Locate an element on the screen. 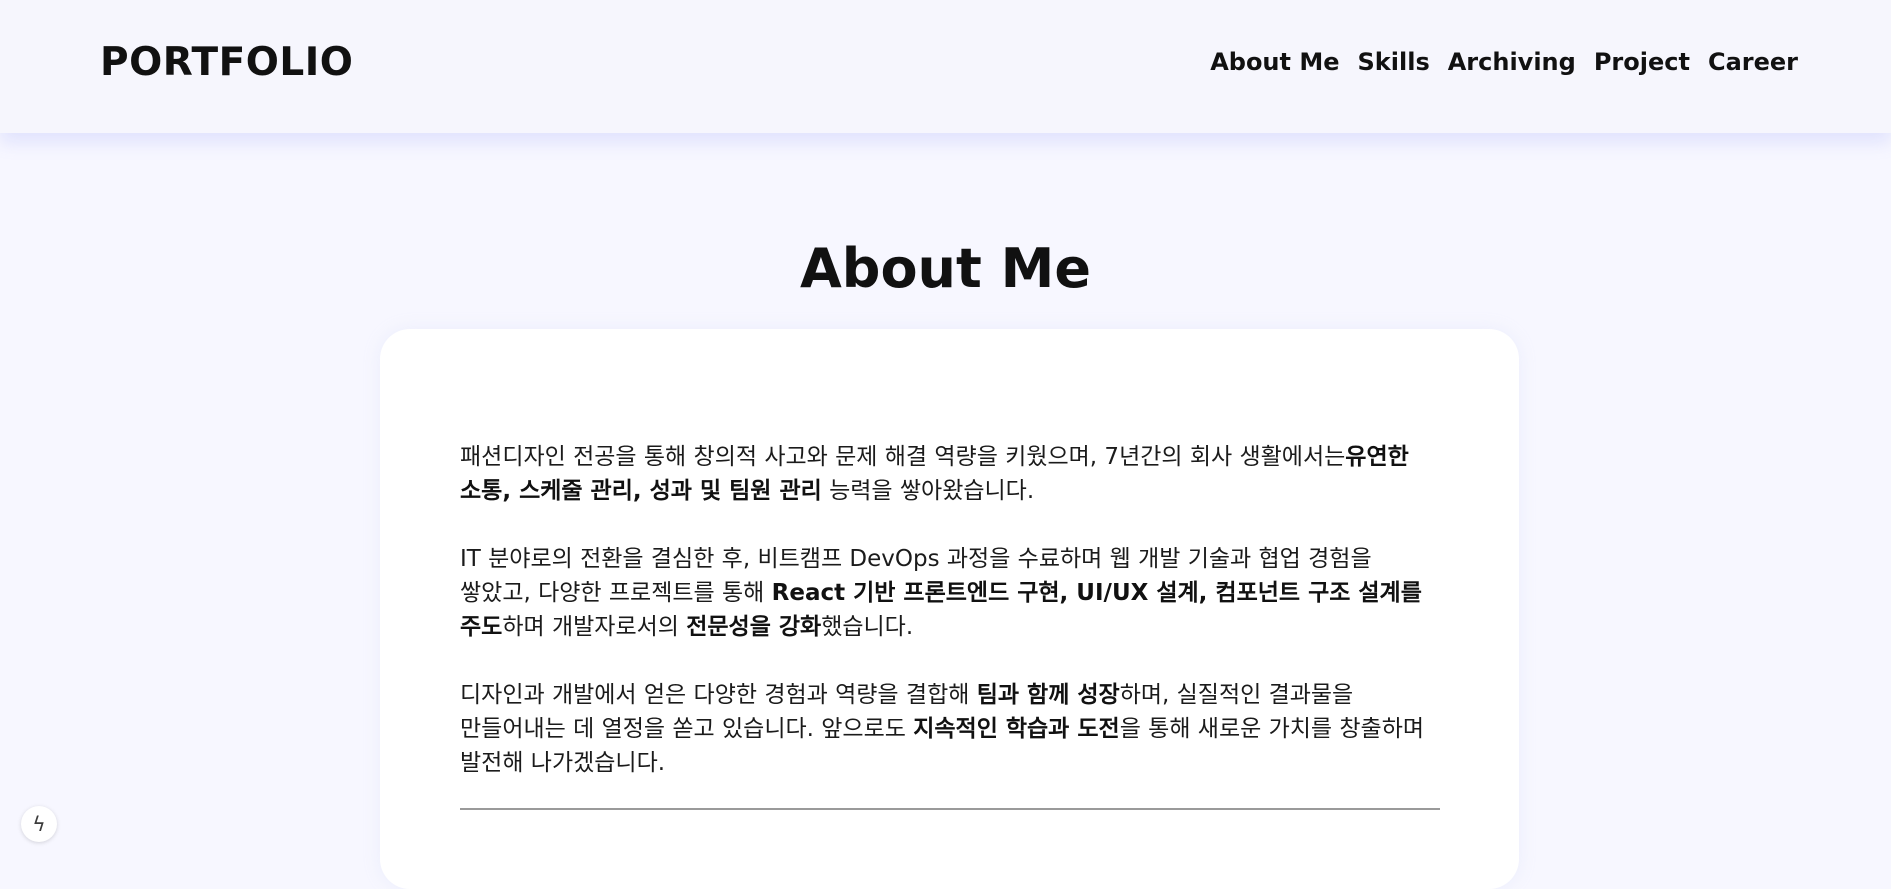  lightning-icon: ϟ is located at coordinates (39, 824).